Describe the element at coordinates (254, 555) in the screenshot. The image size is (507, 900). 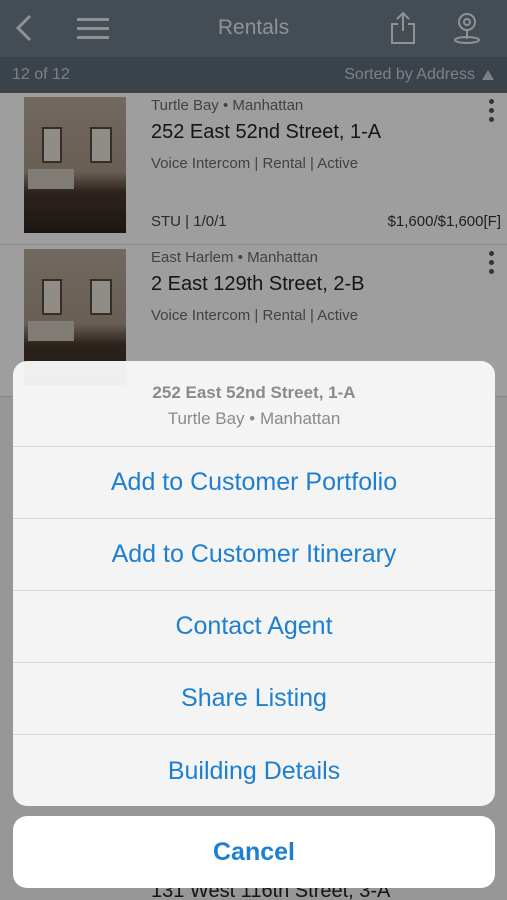
I see `add-to-itinerary-button: Add to Customer Itinerary` at that location.